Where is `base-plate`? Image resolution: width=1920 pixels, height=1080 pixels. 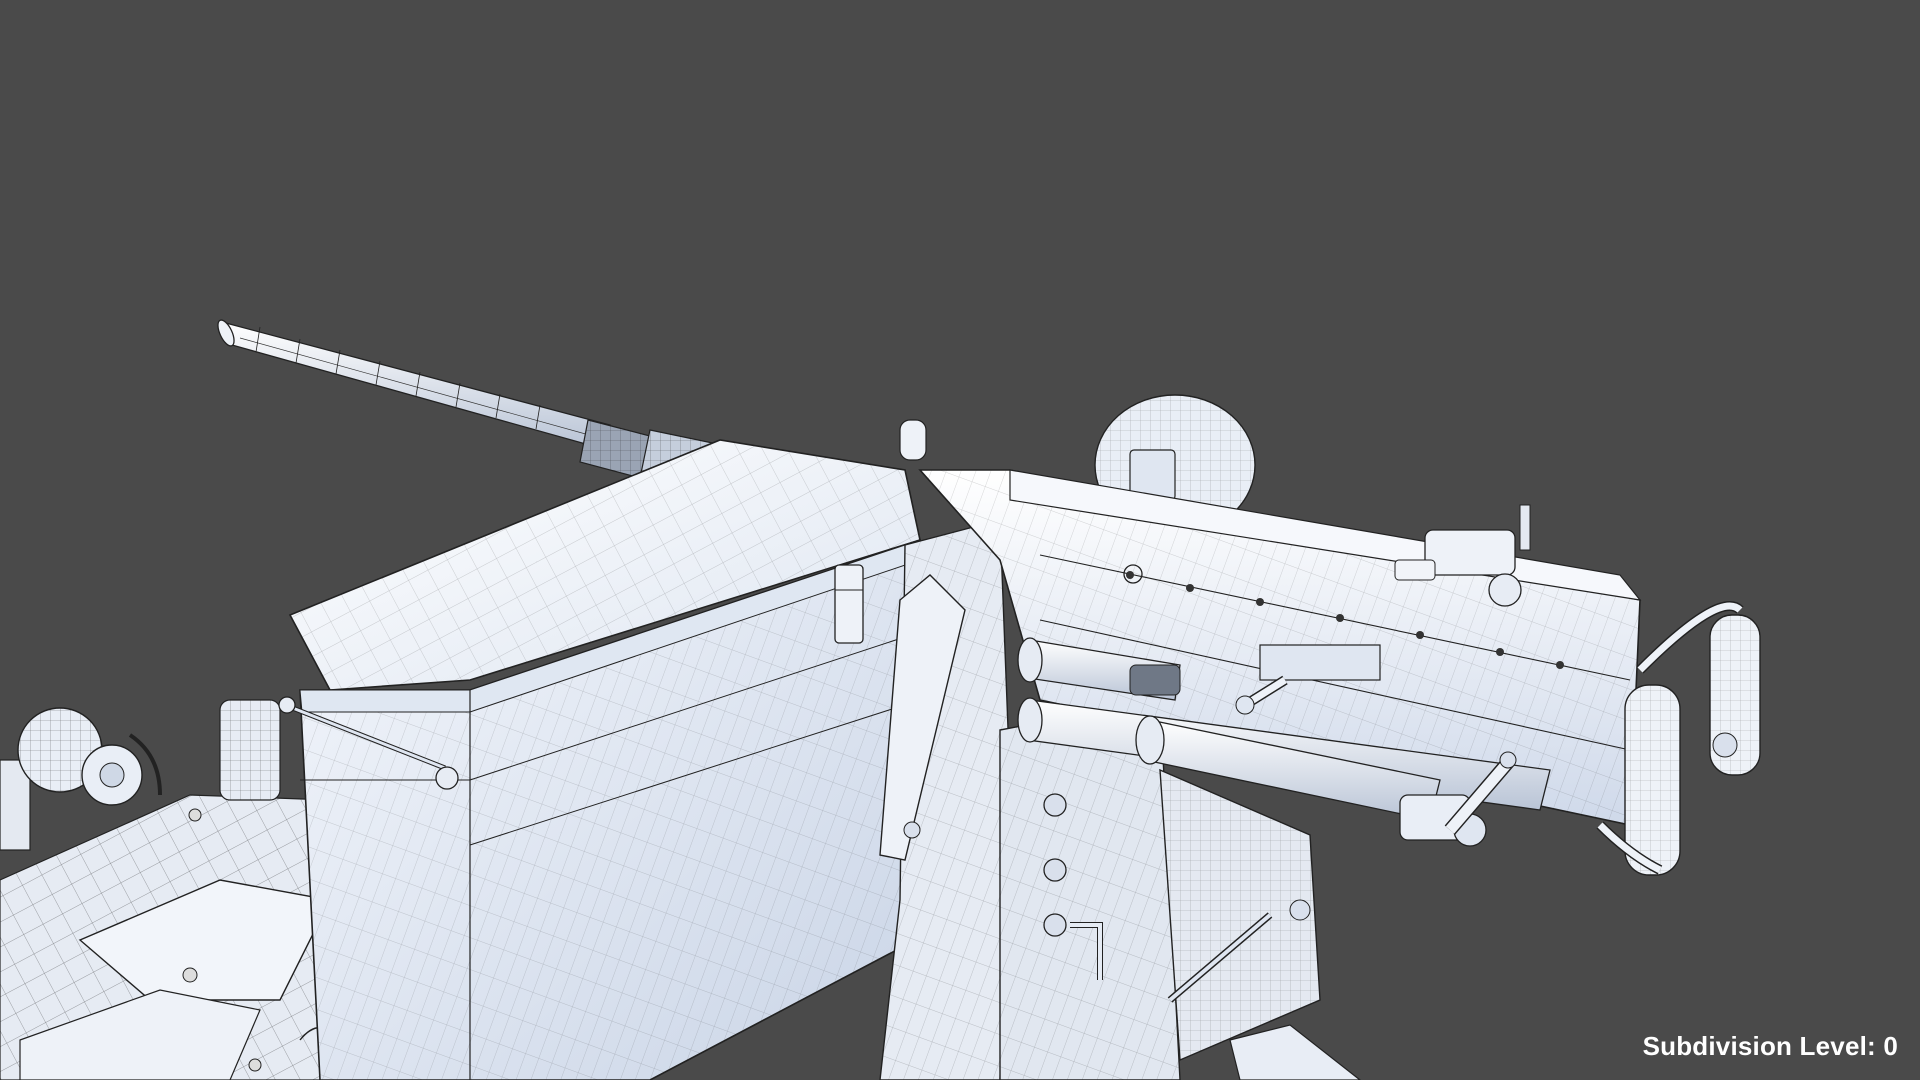 base-plate is located at coordinates (1295, 1052).